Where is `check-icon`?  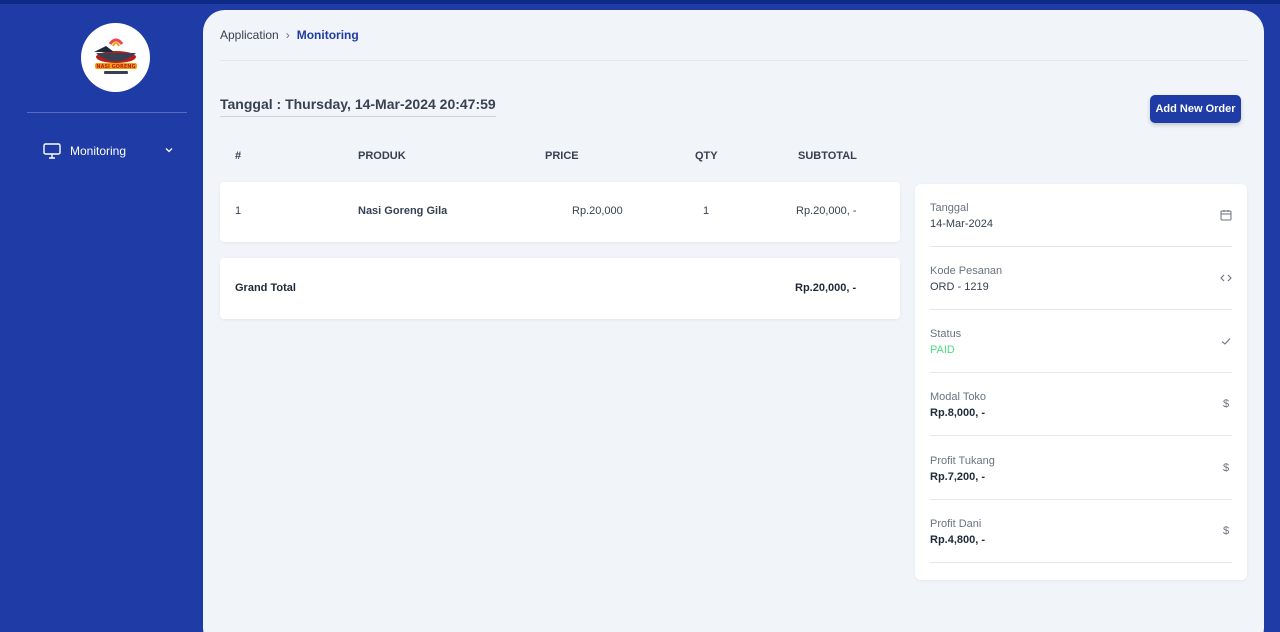 check-icon is located at coordinates (1226, 341).